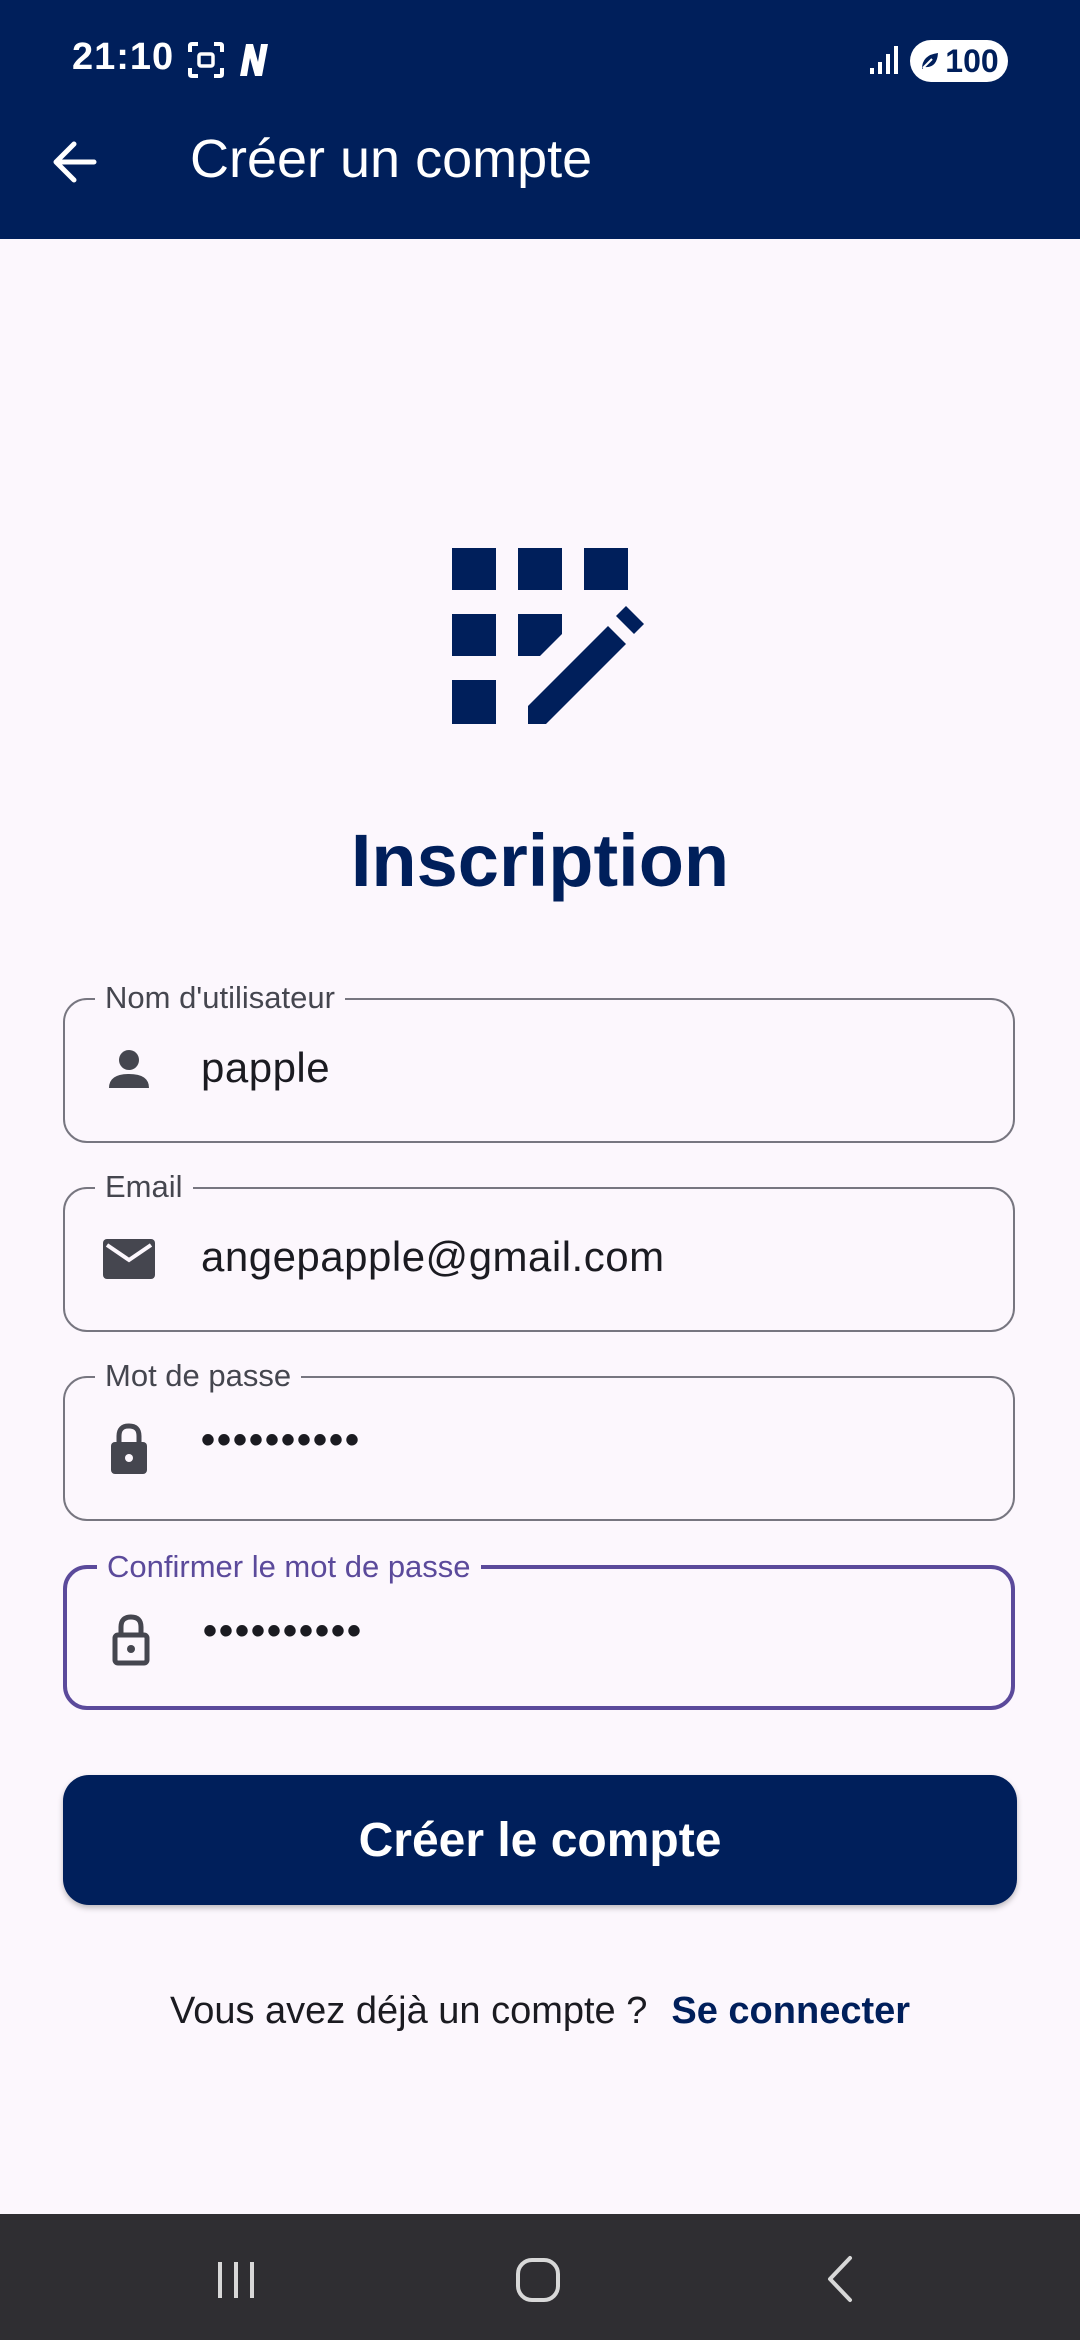 This screenshot has height=2340, width=1080. I want to click on status-bar: 21:10 100, so click(540, 60).